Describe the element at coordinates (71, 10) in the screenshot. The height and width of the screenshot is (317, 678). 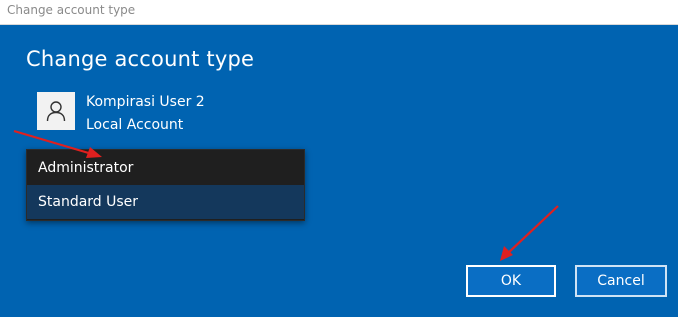
I see `window-title: Change account type` at that location.